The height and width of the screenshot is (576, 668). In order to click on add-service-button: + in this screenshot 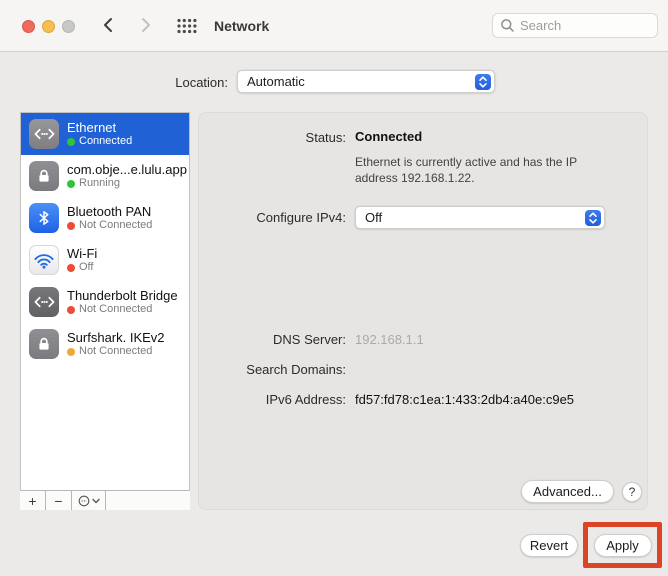, I will do `click(33, 500)`.